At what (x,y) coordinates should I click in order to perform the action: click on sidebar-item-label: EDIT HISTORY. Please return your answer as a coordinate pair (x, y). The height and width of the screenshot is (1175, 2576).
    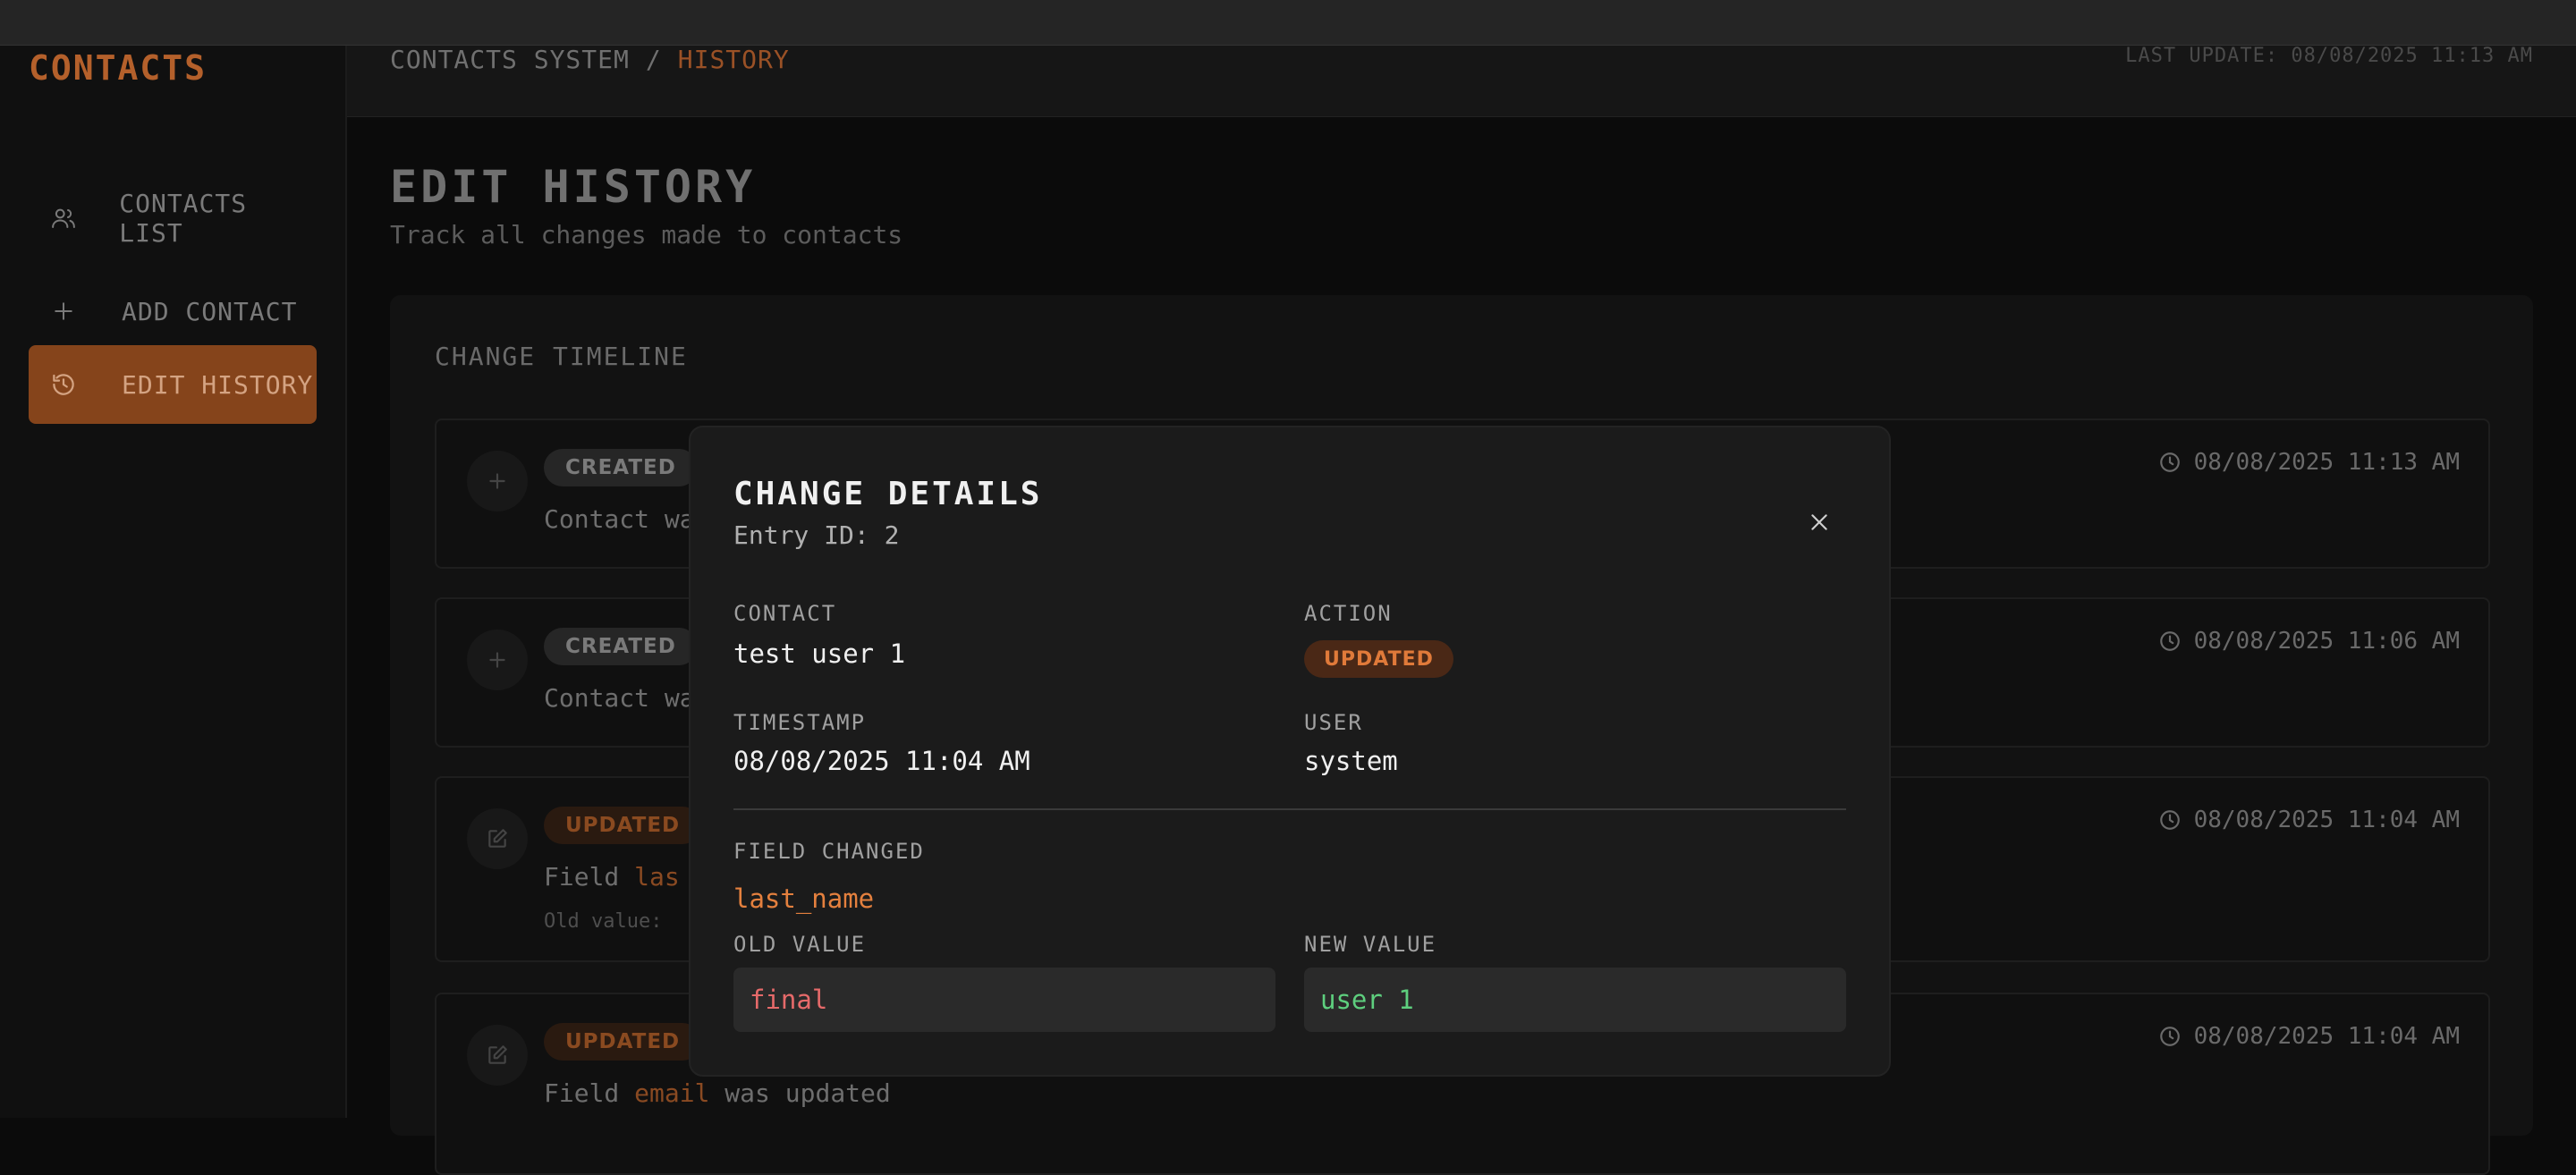
    Looking at the image, I should click on (218, 384).